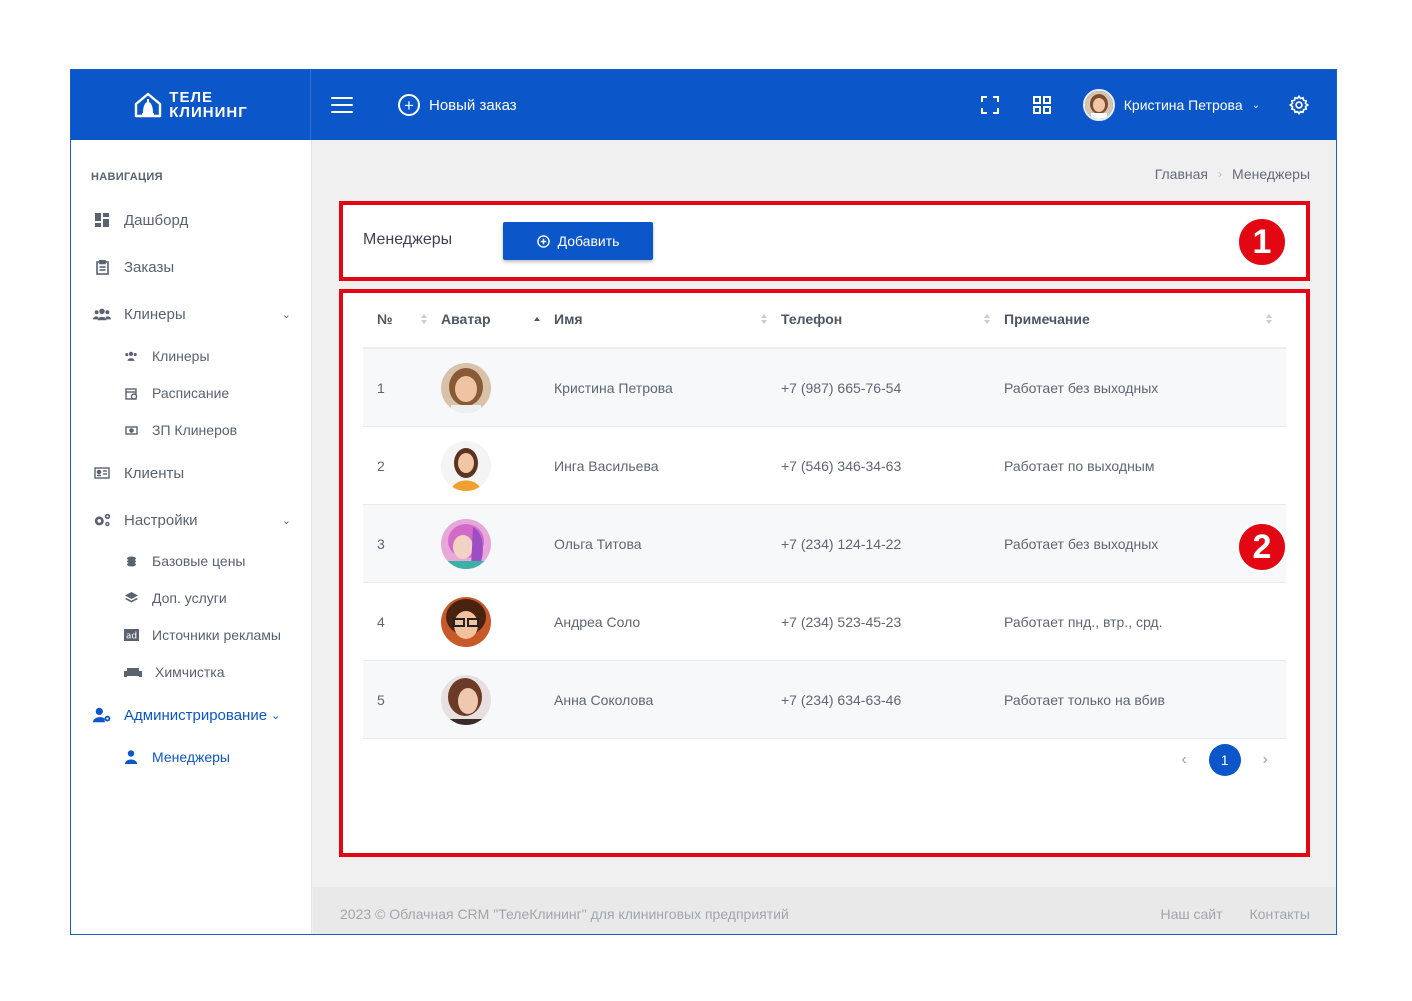 The image size is (1412, 1001). I want to click on grid-icon, so click(1041, 105).